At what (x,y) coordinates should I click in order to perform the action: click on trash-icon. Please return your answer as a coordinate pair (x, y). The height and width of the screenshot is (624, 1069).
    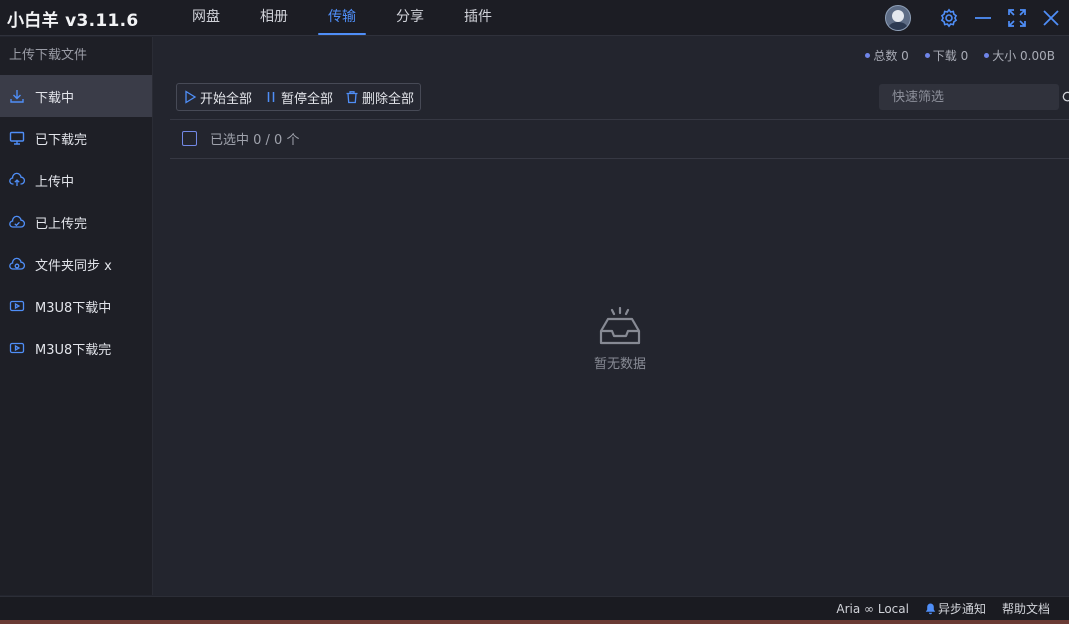
    Looking at the image, I should click on (352, 97).